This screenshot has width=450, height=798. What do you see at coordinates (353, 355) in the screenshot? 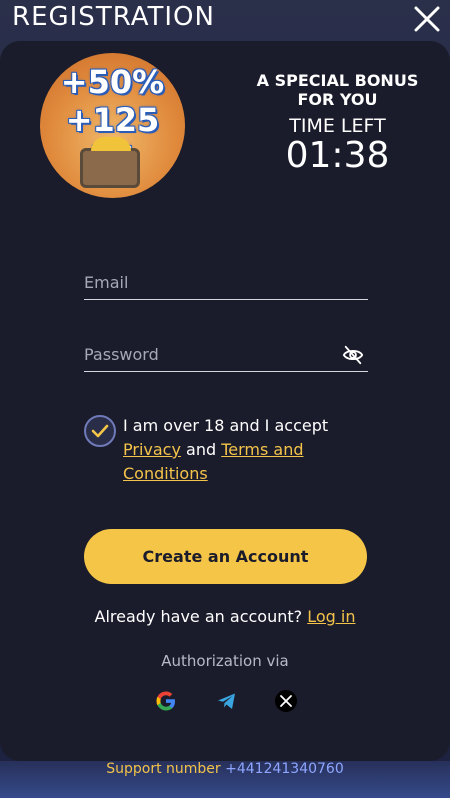
I see `eye-off-icon` at bounding box center [353, 355].